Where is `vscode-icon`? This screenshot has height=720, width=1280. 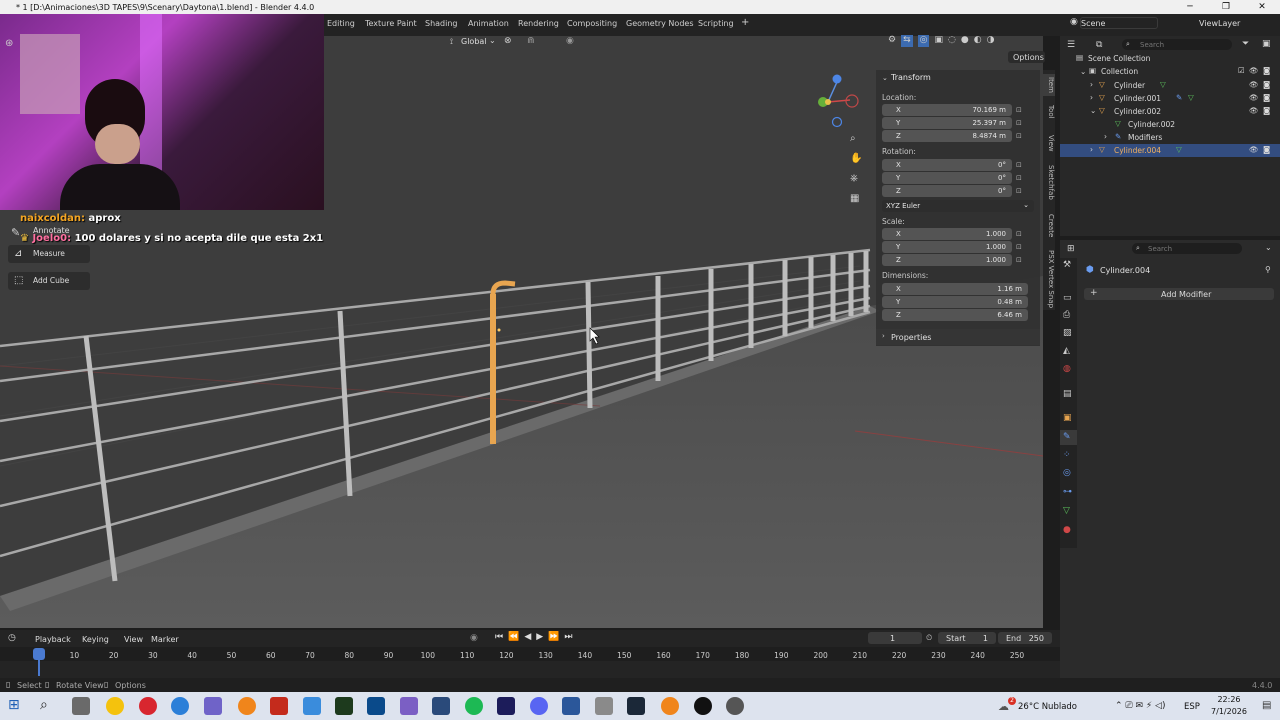
vscode-icon is located at coordinates (376, 706).